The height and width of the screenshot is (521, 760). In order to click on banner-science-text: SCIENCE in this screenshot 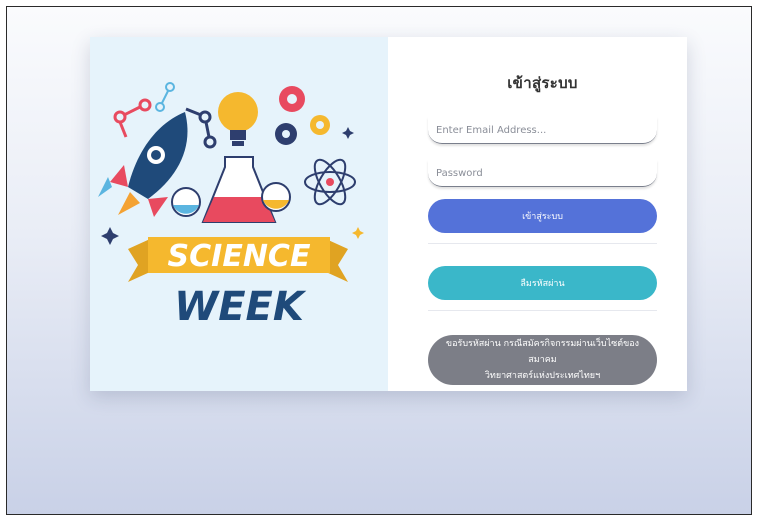, I will do `click(239, 256)`.